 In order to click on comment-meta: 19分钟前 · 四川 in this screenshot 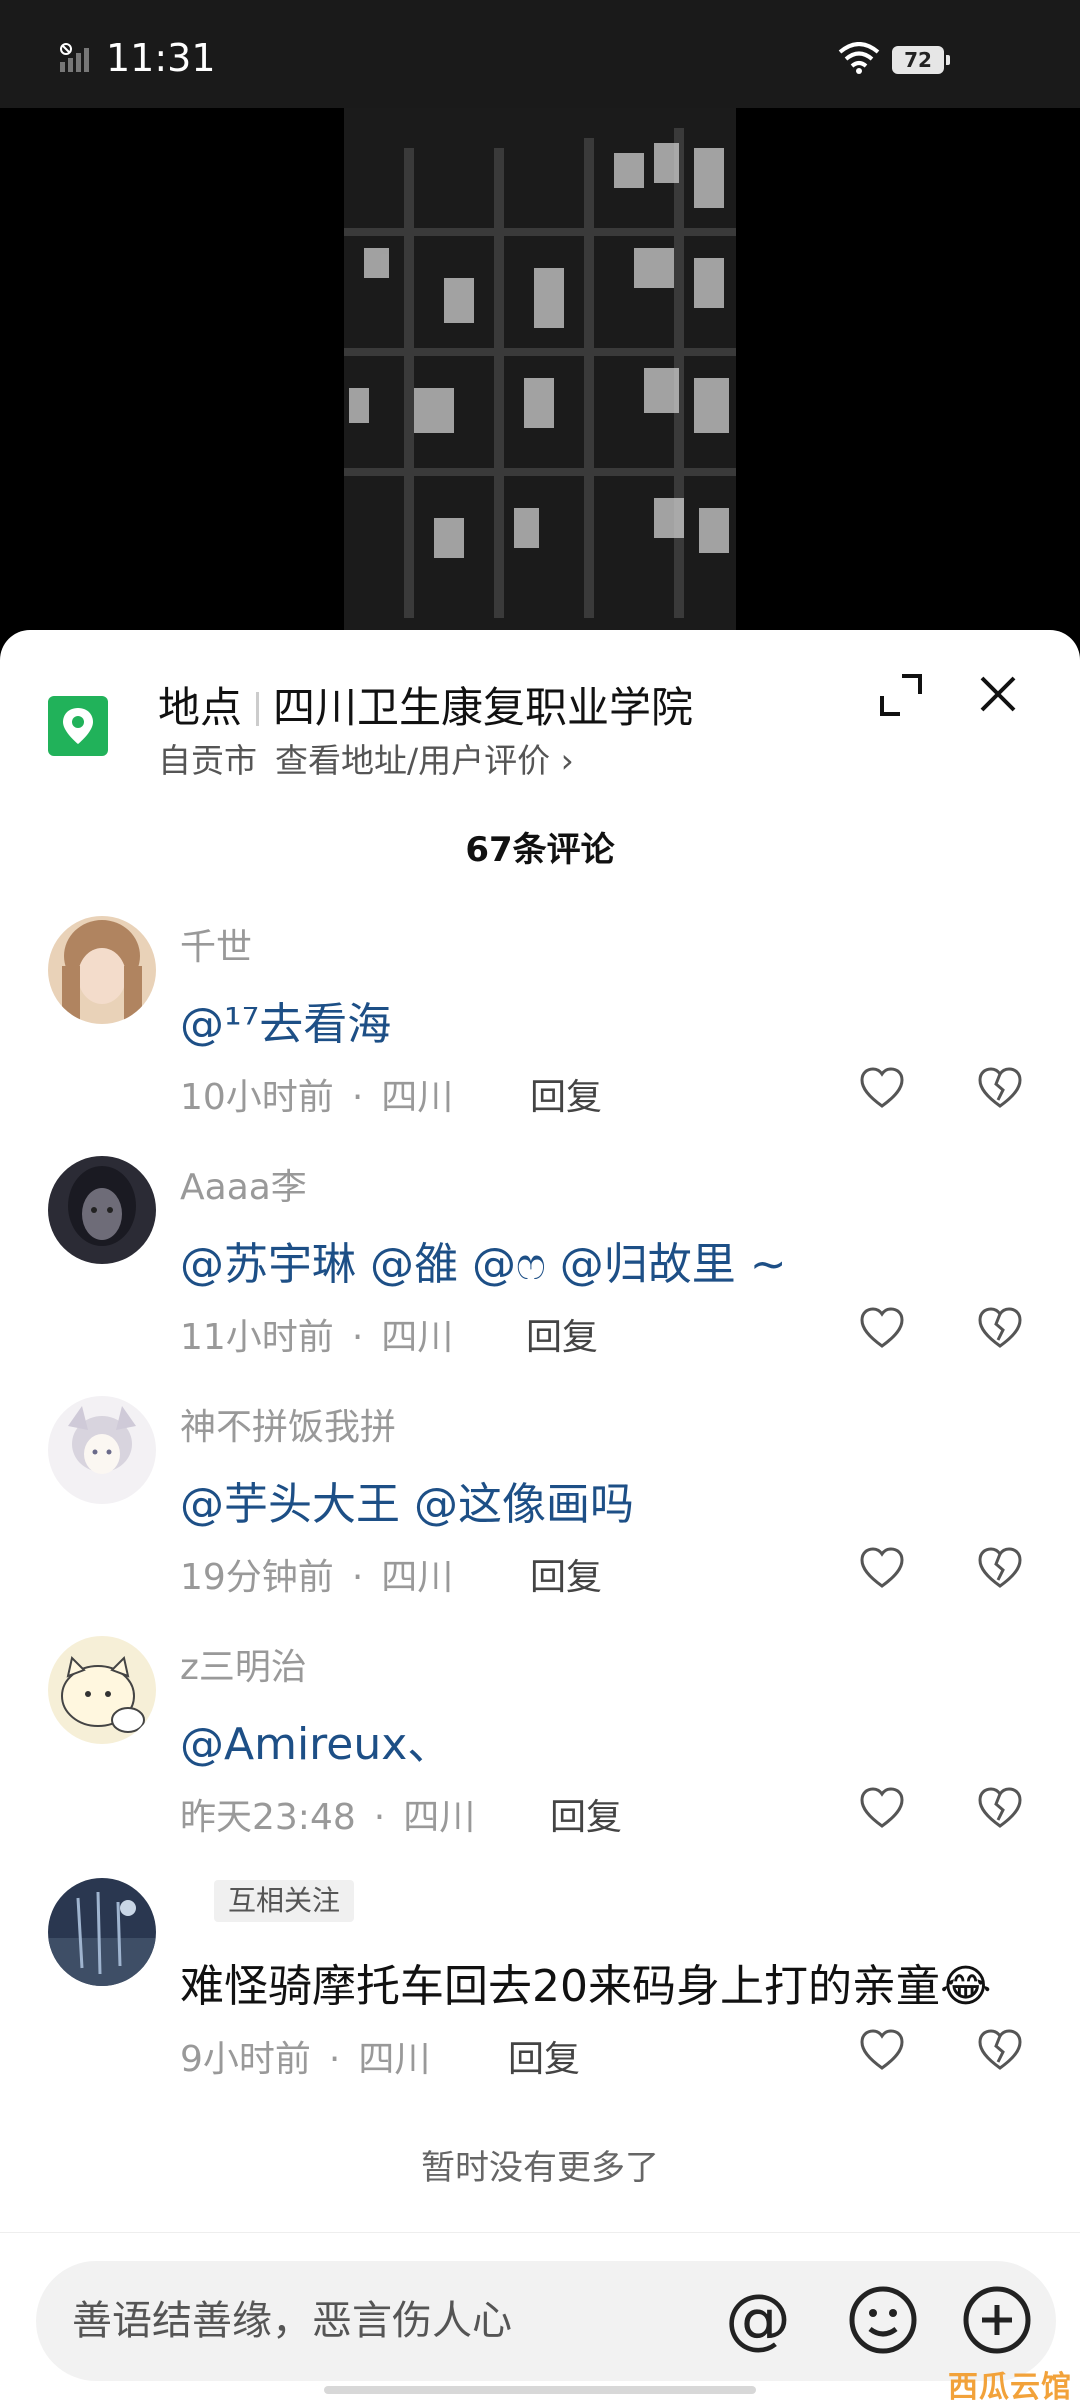, I will do `click(317, 1577)`.